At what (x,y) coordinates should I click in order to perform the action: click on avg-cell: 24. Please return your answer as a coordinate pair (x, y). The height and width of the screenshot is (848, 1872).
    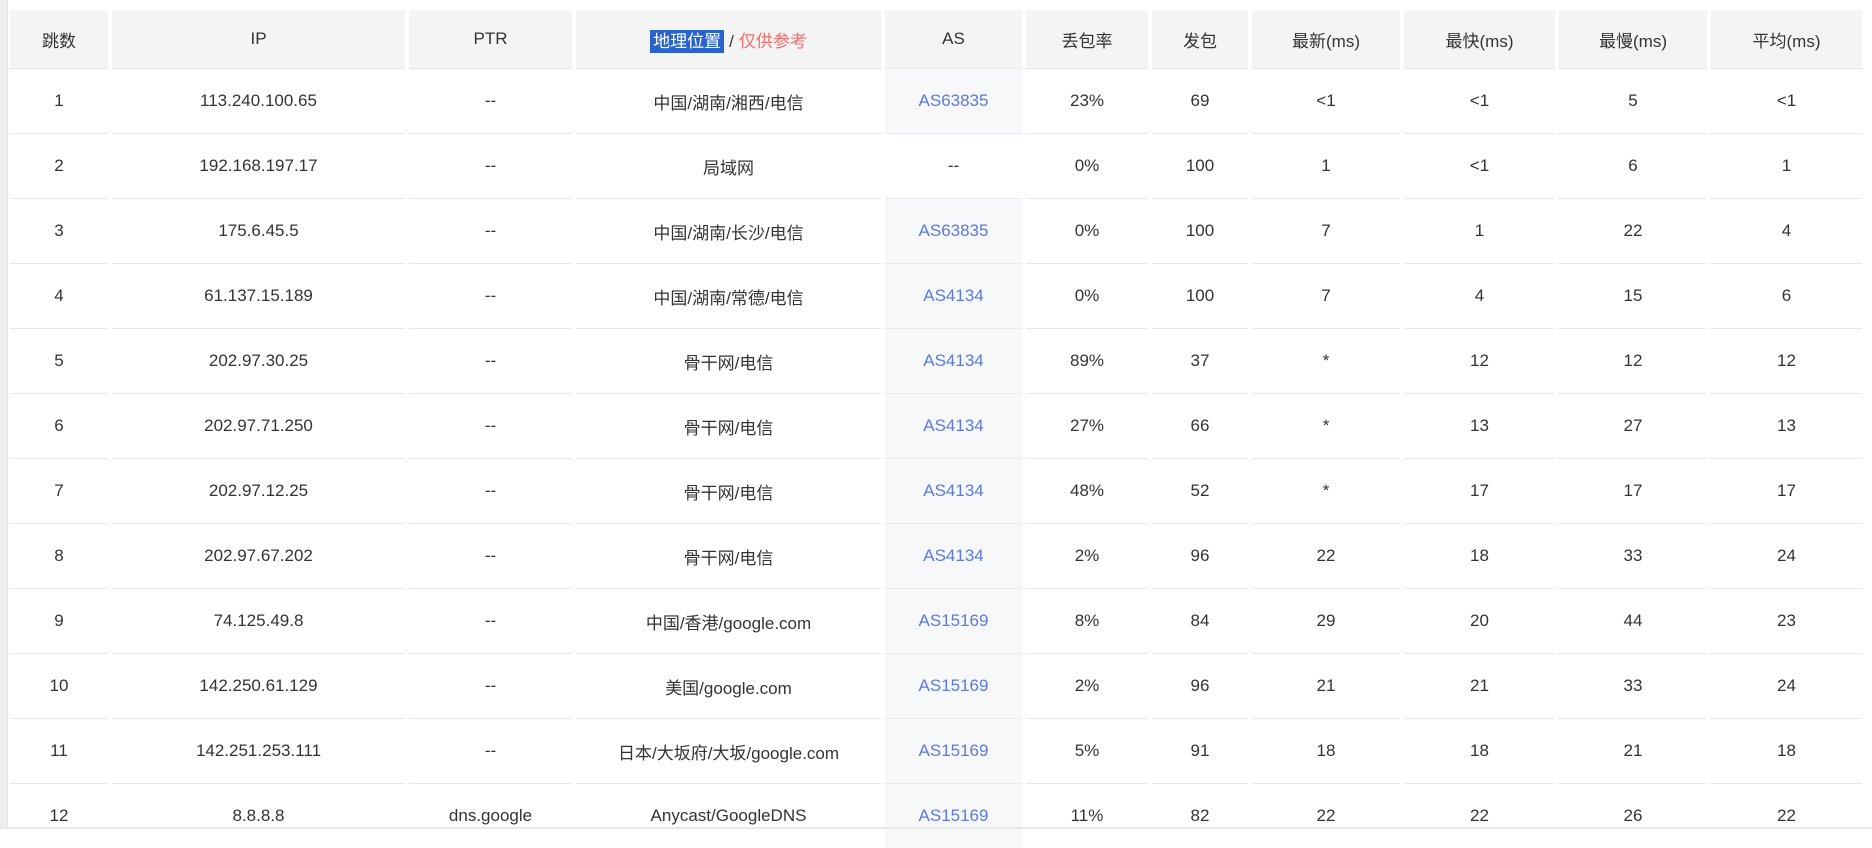
    Looking at the image, I should click on (1786, 685).